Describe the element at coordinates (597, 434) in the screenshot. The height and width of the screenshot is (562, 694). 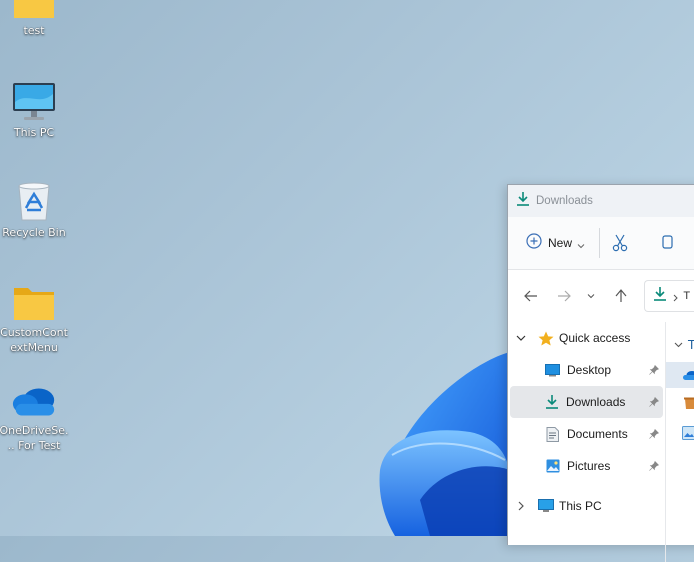
I see `sidebar-item-label: Documents` at that location.